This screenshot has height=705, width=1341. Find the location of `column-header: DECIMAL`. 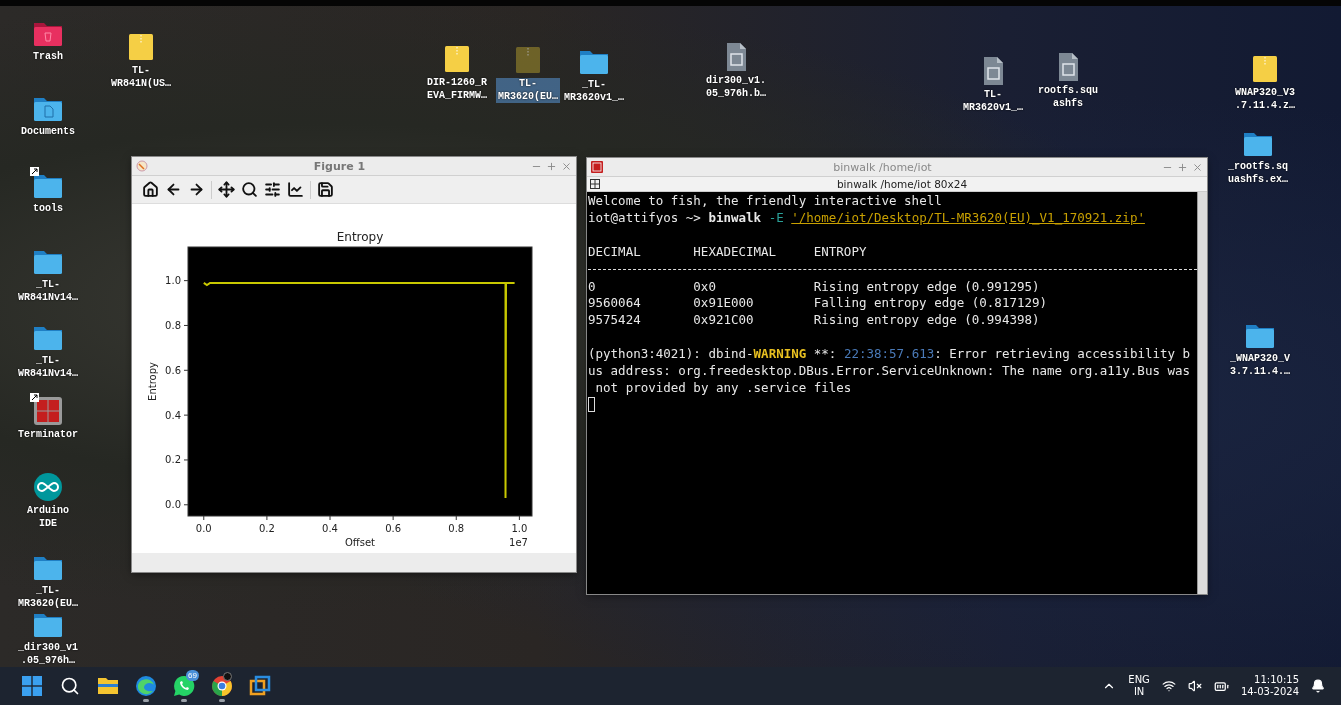

column-header: DECIMAL is located at coordinates (615, 252).